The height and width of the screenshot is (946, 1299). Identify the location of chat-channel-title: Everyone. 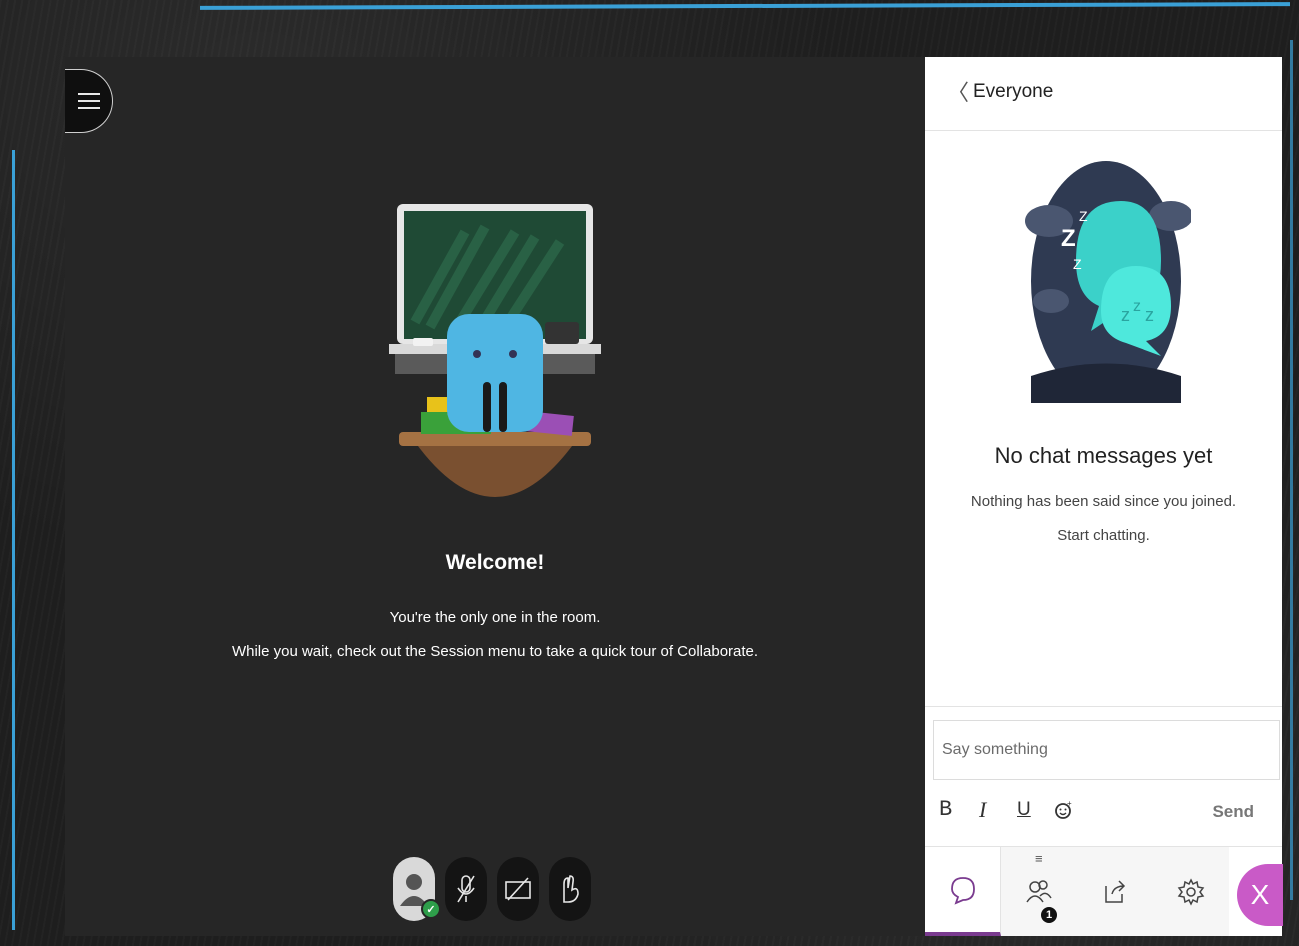
(1013, 91).